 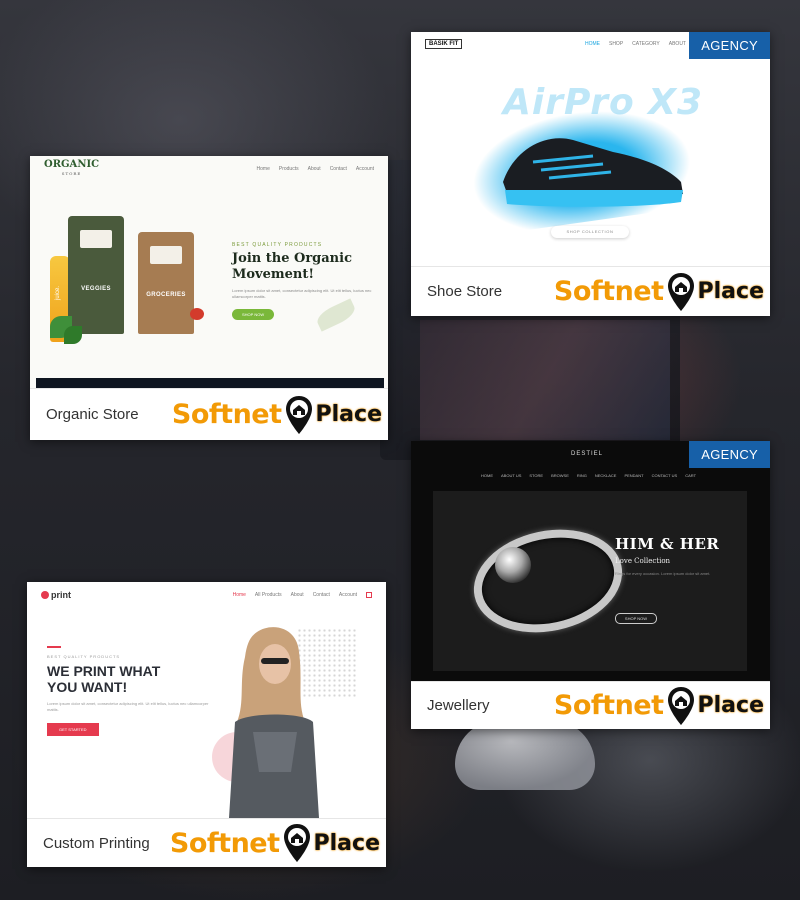 I want to click on organic-nav-contact: Contact, so click(x=338, y=169).